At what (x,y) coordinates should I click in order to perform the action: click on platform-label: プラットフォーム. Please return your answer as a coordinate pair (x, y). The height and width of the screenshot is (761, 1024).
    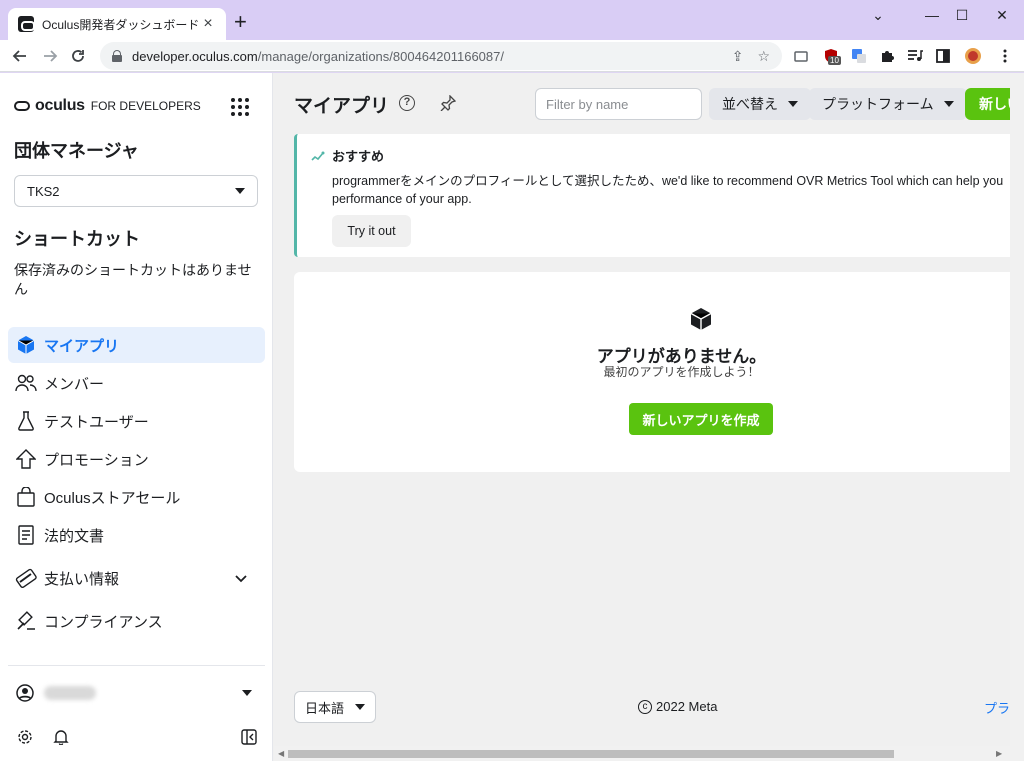
    Looking at the image, I should click on (878, 104).